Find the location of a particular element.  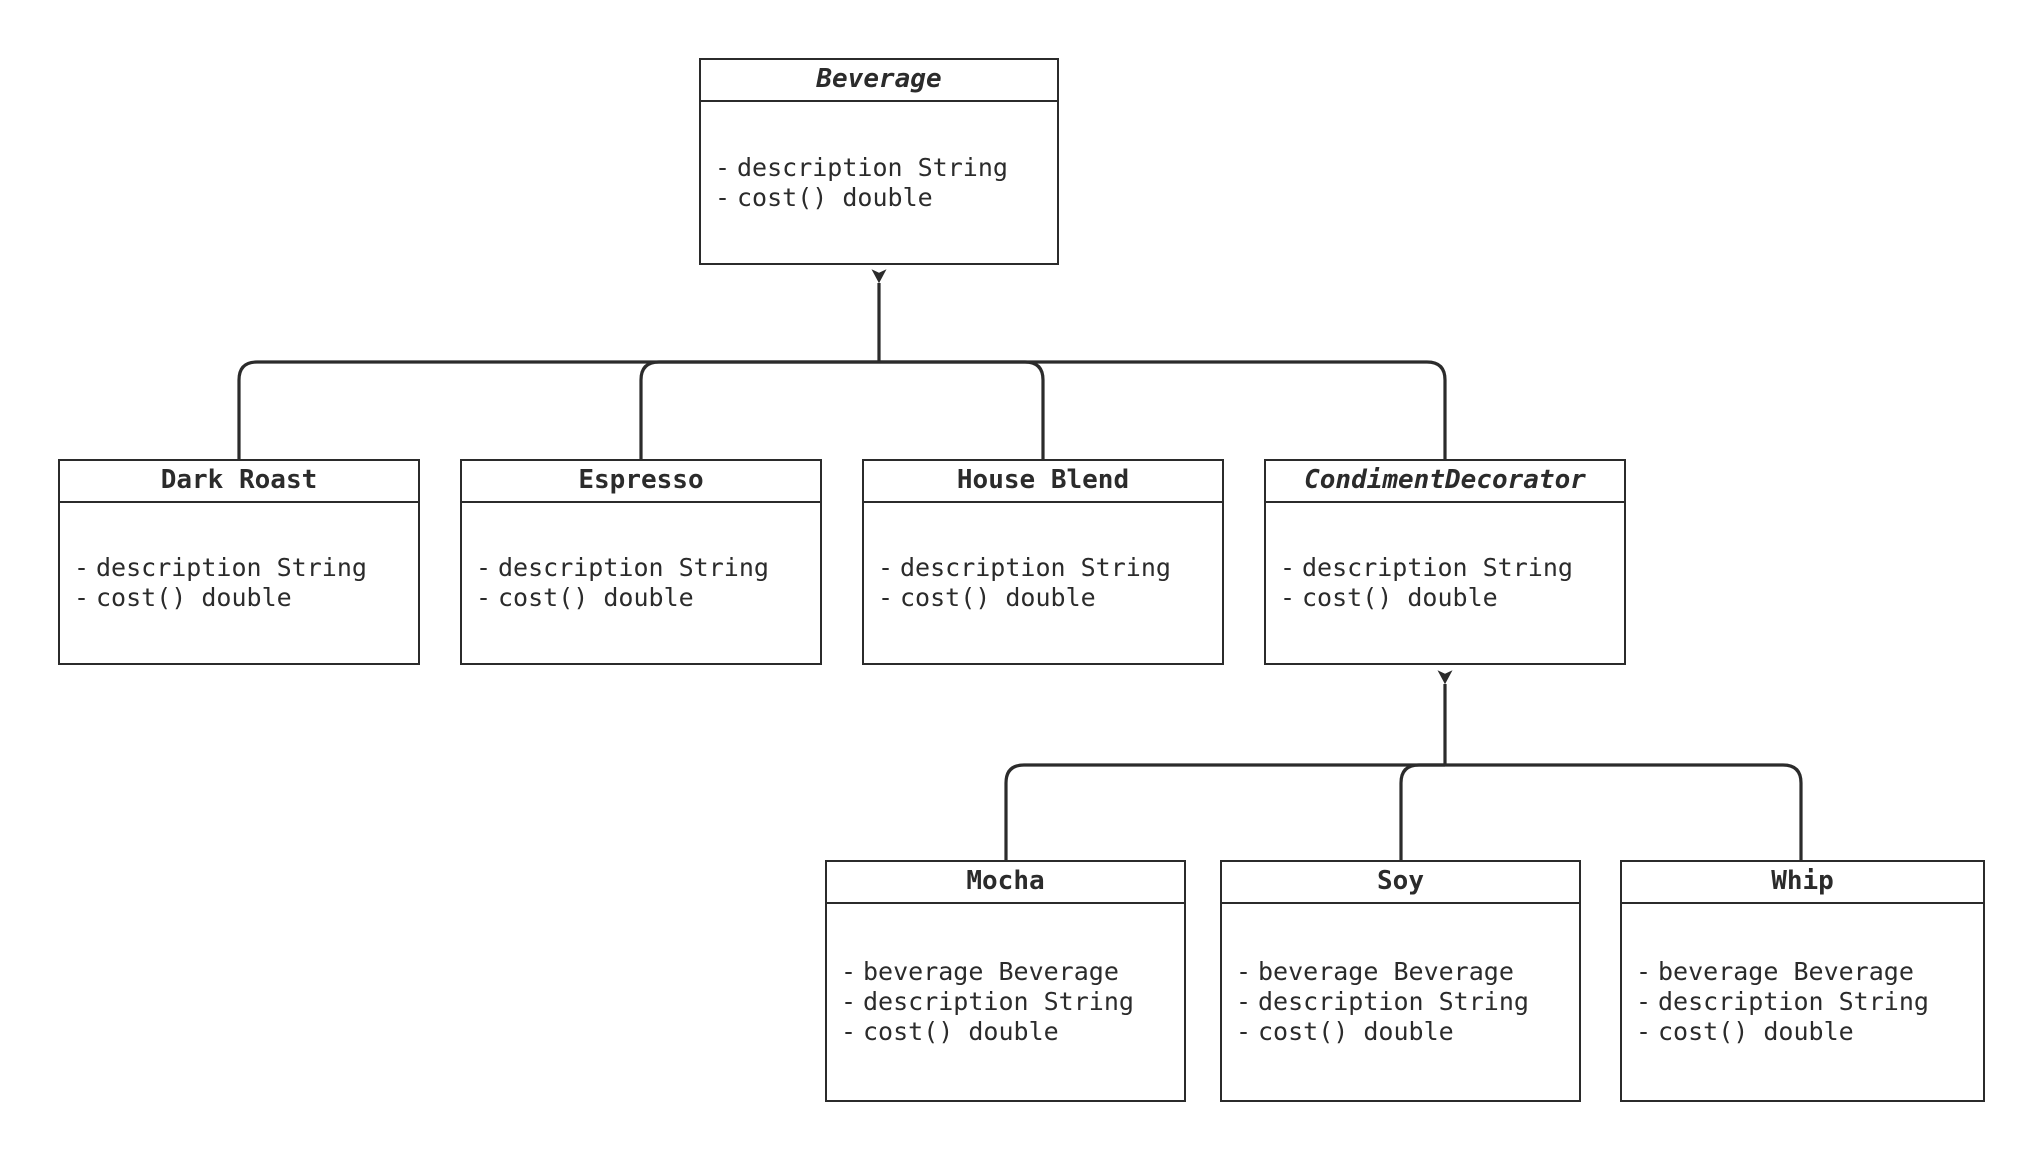

connector-espresso-to-beverage is located at coordinates (759, 409).